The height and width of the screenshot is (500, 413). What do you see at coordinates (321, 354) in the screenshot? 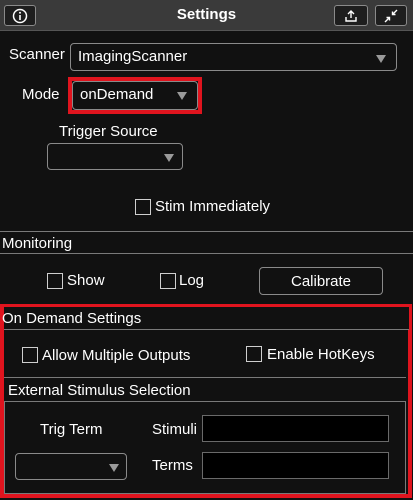
I see `enable-hotkeys-label: Enable HotKeys` at bounding box center [321, 354].